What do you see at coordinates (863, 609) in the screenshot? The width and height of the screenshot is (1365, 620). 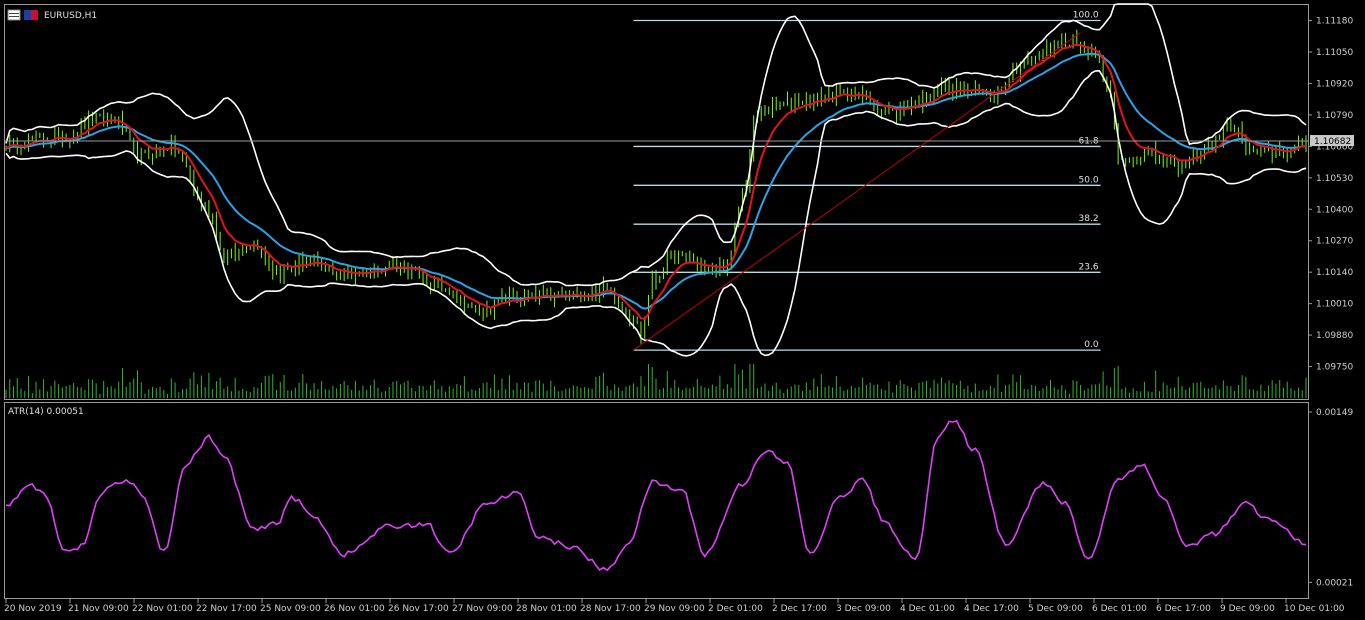 I see `time-tick-label: 3 Dec 09:00` at bounding box center [863, 609].